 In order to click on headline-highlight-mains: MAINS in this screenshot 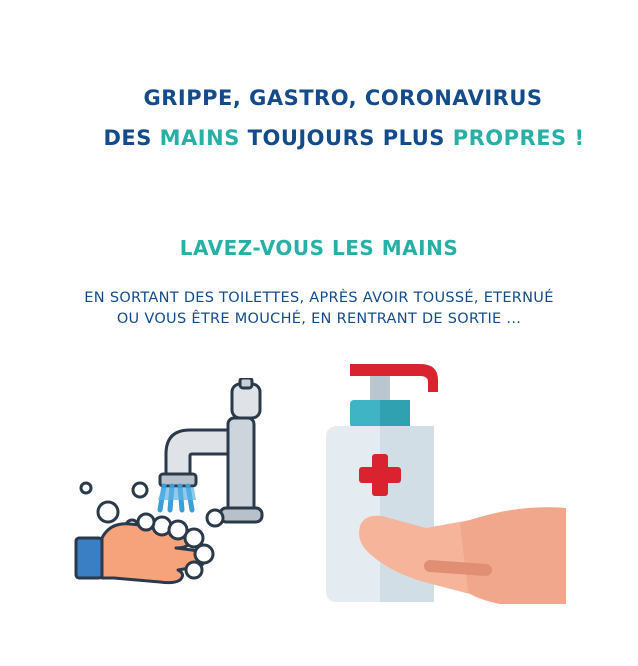, I will do `click(199, 138)`.